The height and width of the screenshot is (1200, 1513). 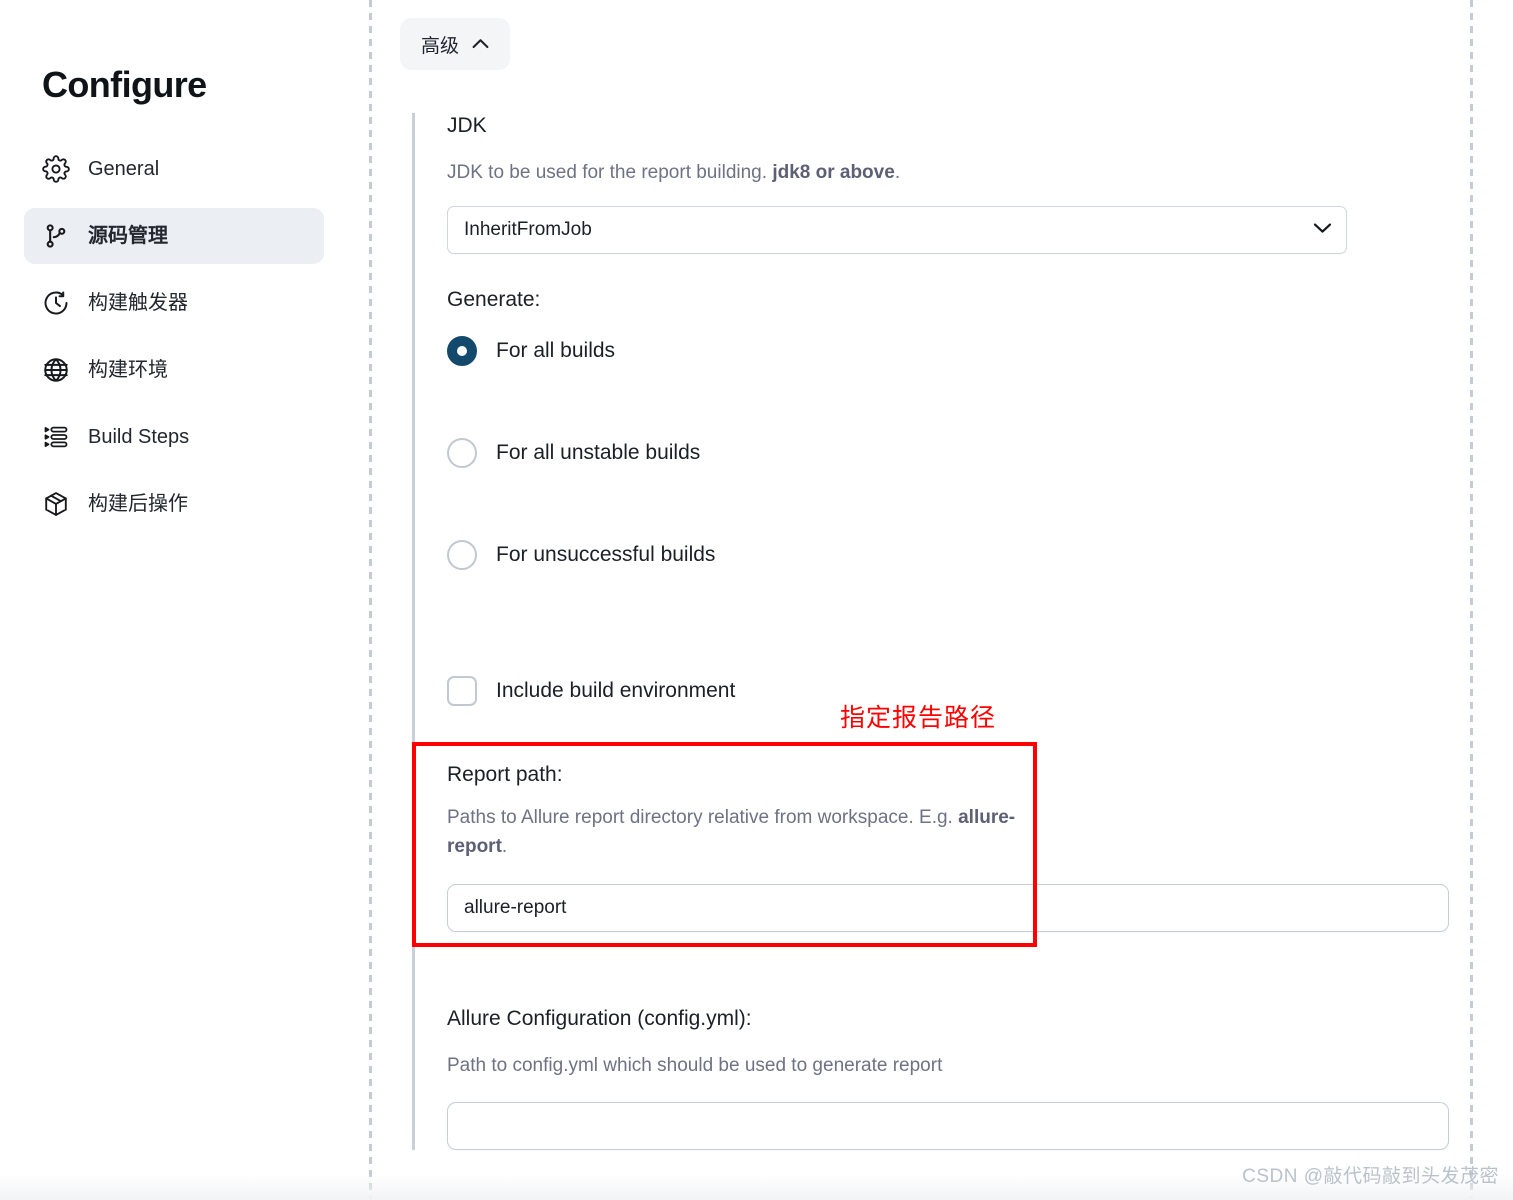 I want to click on sidebar-item-label: Build Steps, so click(x=139, y=437).